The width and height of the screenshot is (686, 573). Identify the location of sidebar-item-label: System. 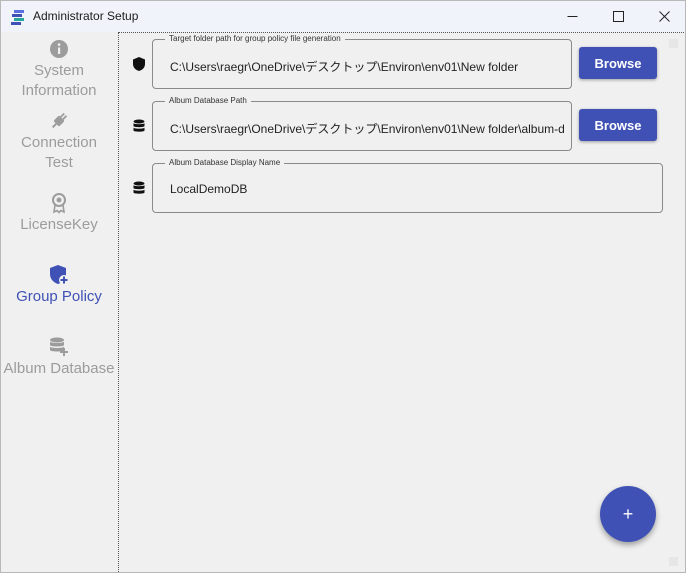
(58, 70).